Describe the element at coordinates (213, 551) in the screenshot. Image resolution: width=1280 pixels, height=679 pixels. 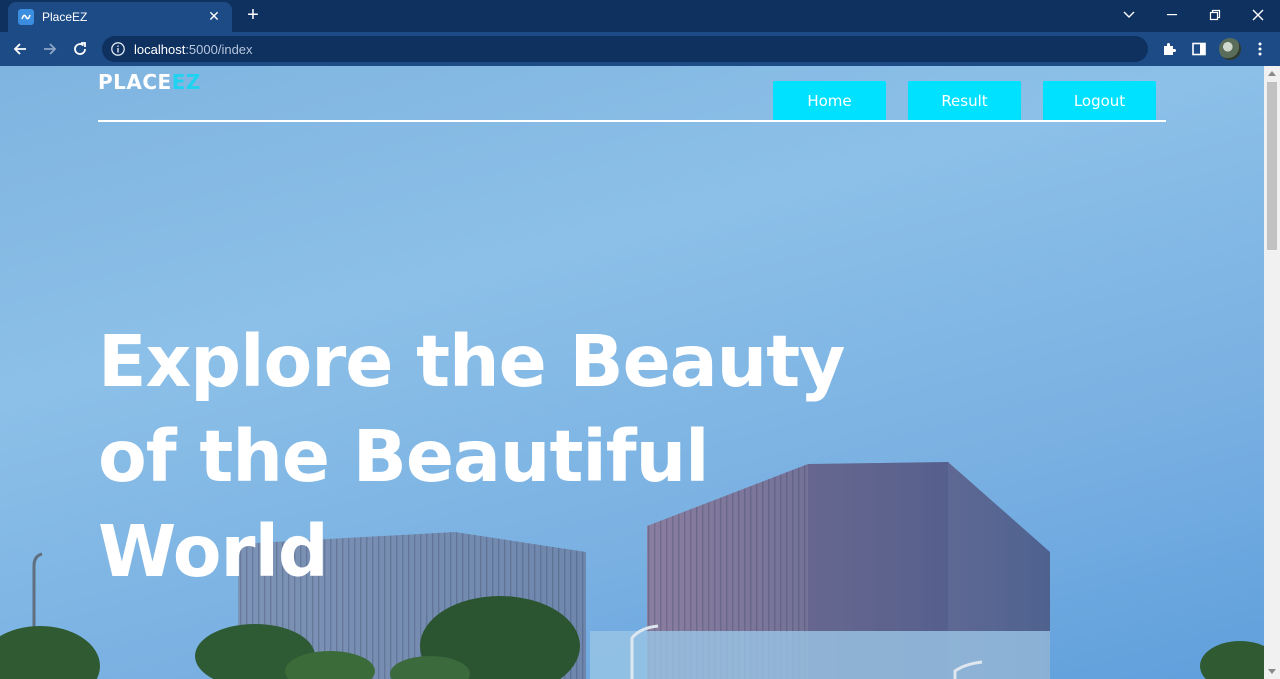
I see `hero-line-3: World` at that location.